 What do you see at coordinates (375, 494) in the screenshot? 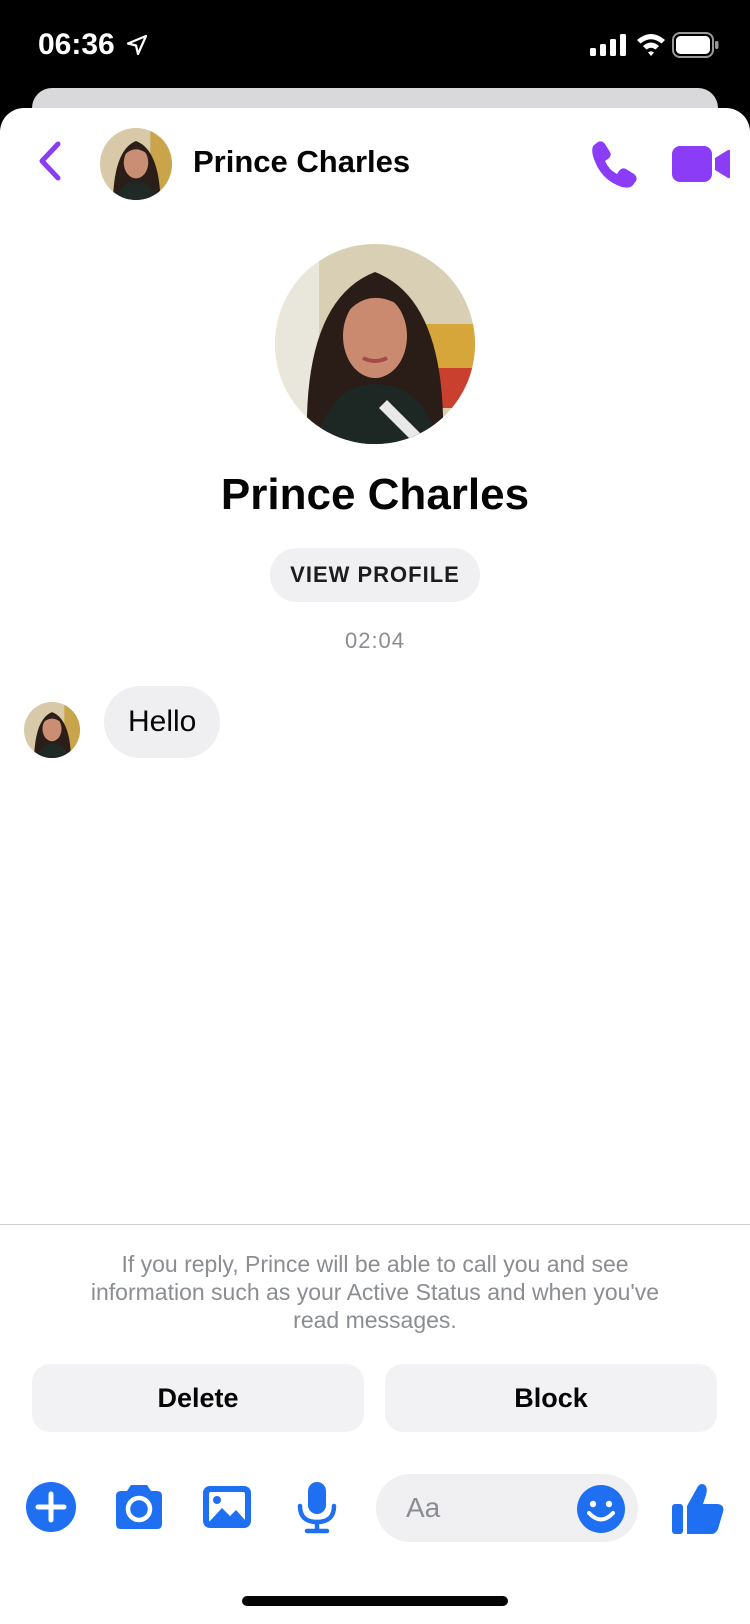
I see `profile-name: Prince Charles` at bounding box center [375, 494].